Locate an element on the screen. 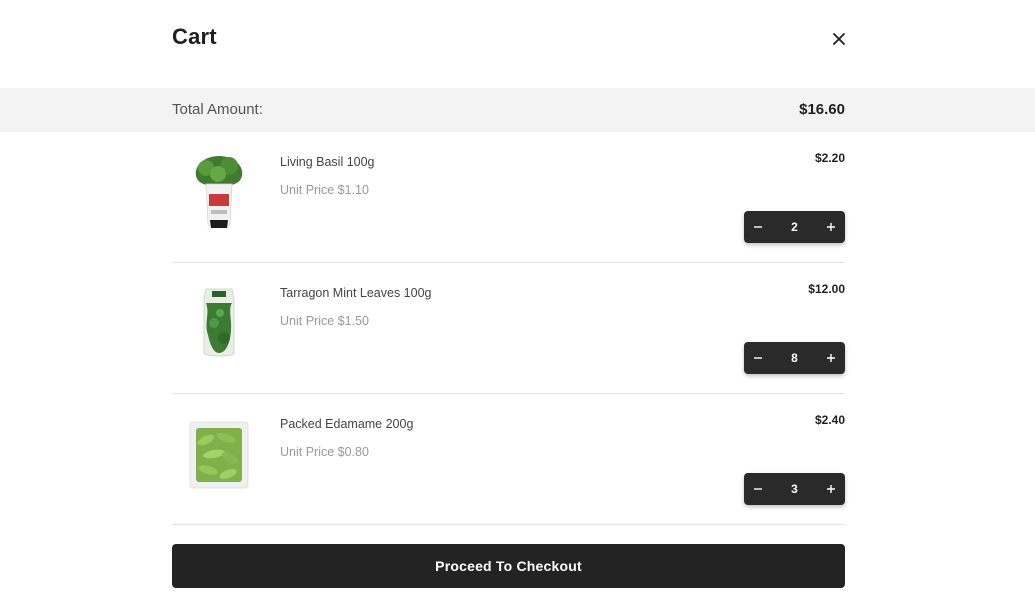 The image size is (1035, 603). quantity-stepper: 3 is located at coordinates (794, 489).